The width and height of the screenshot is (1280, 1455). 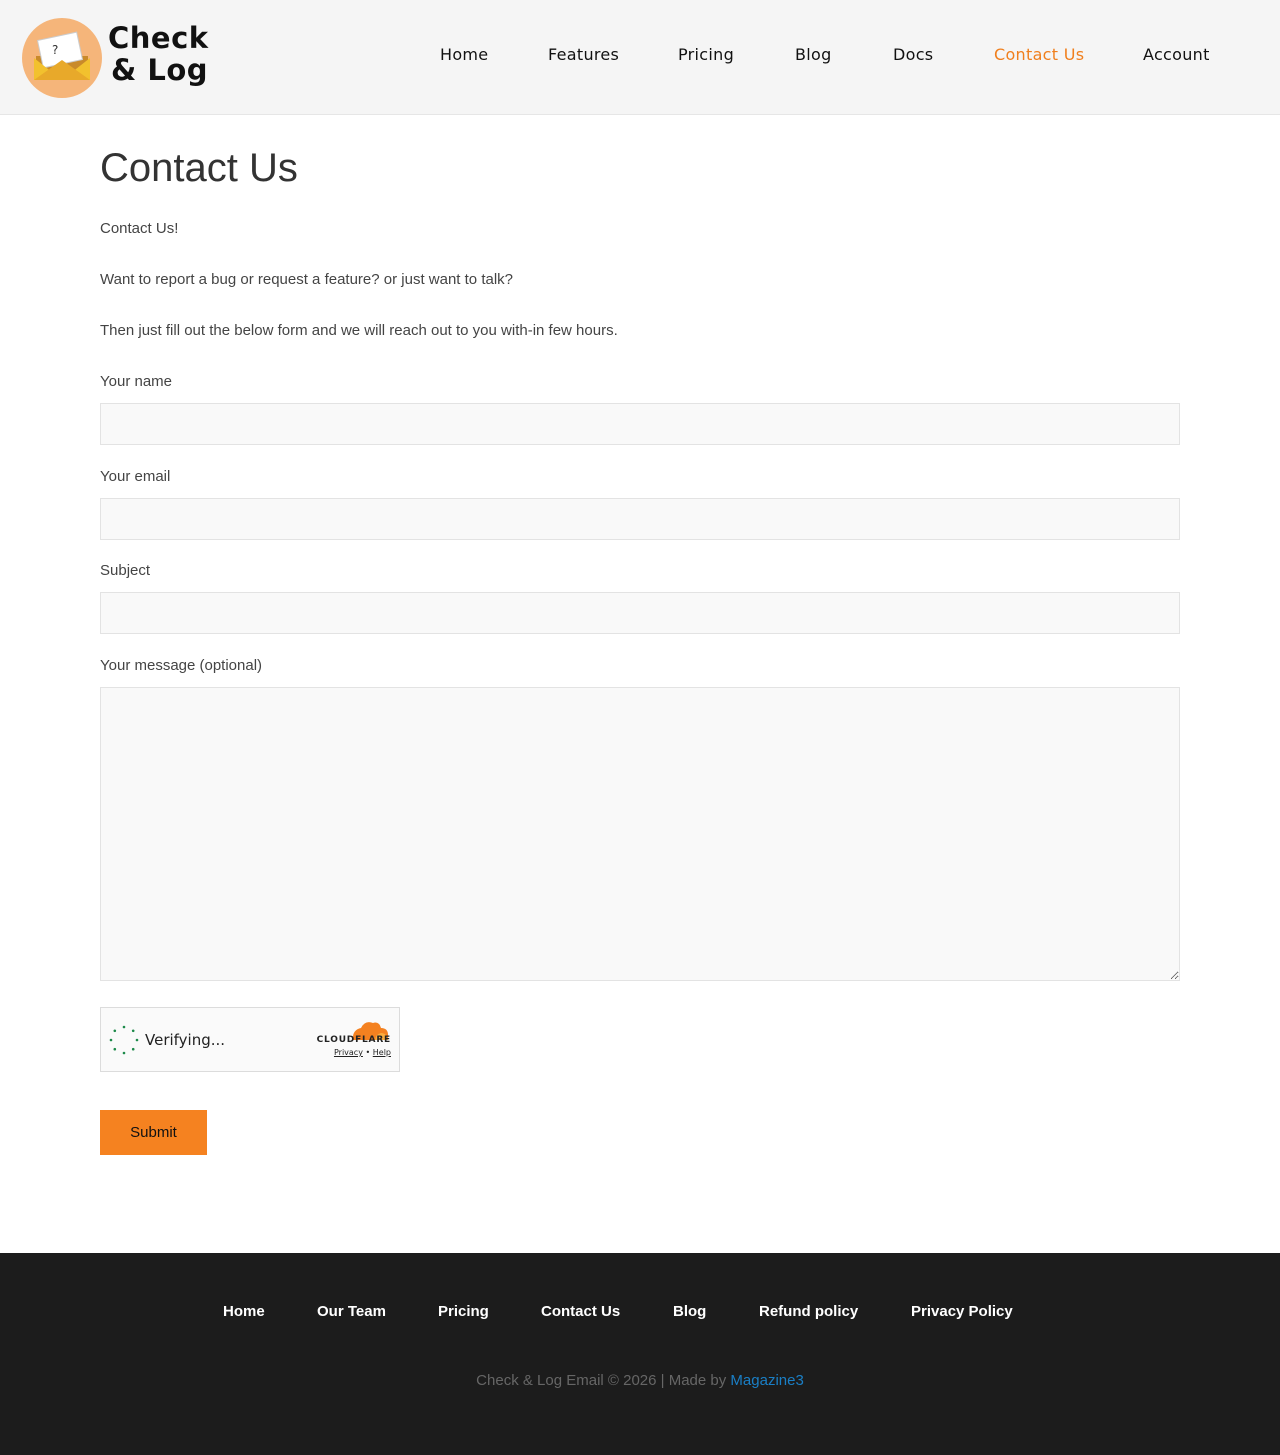 What do you see at coordinates (351, 1311) in the screenshot?
I see `footer-link-our-team: Our Team` at bounding box center [351, 1311].